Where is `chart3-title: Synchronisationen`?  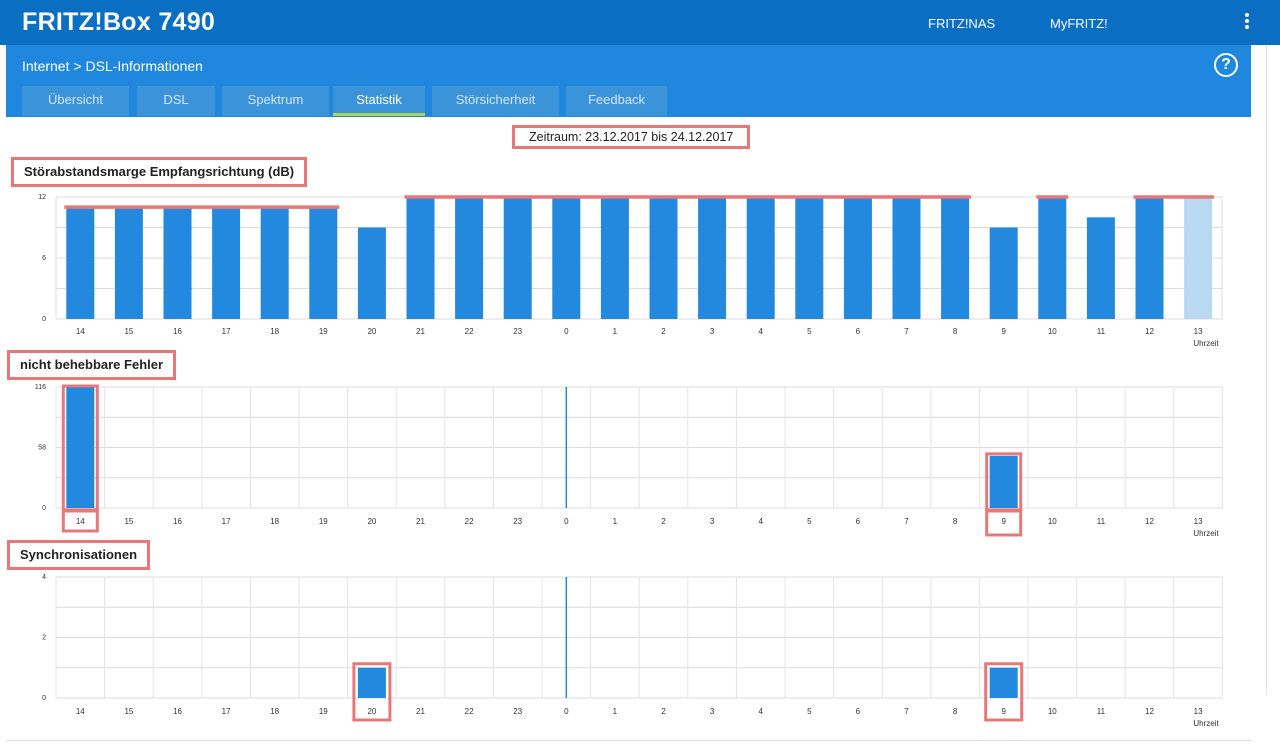
chart3-title: Synchronisationen is located at coordinates (79, 555).